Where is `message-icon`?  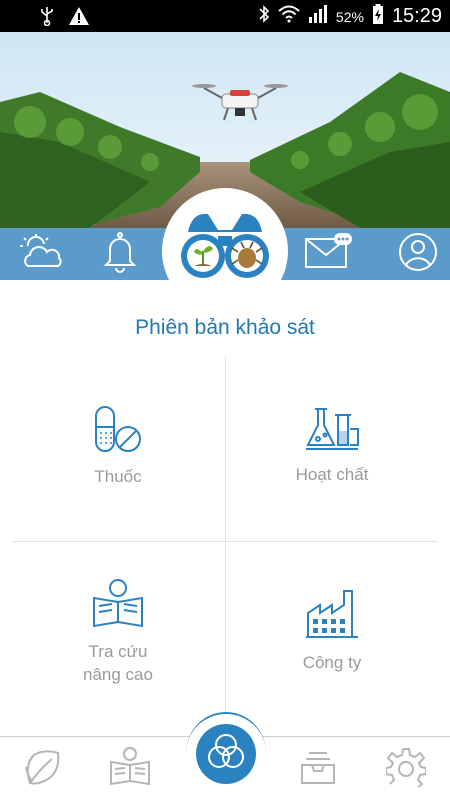 message-icon is located at coordinates (328, 254).